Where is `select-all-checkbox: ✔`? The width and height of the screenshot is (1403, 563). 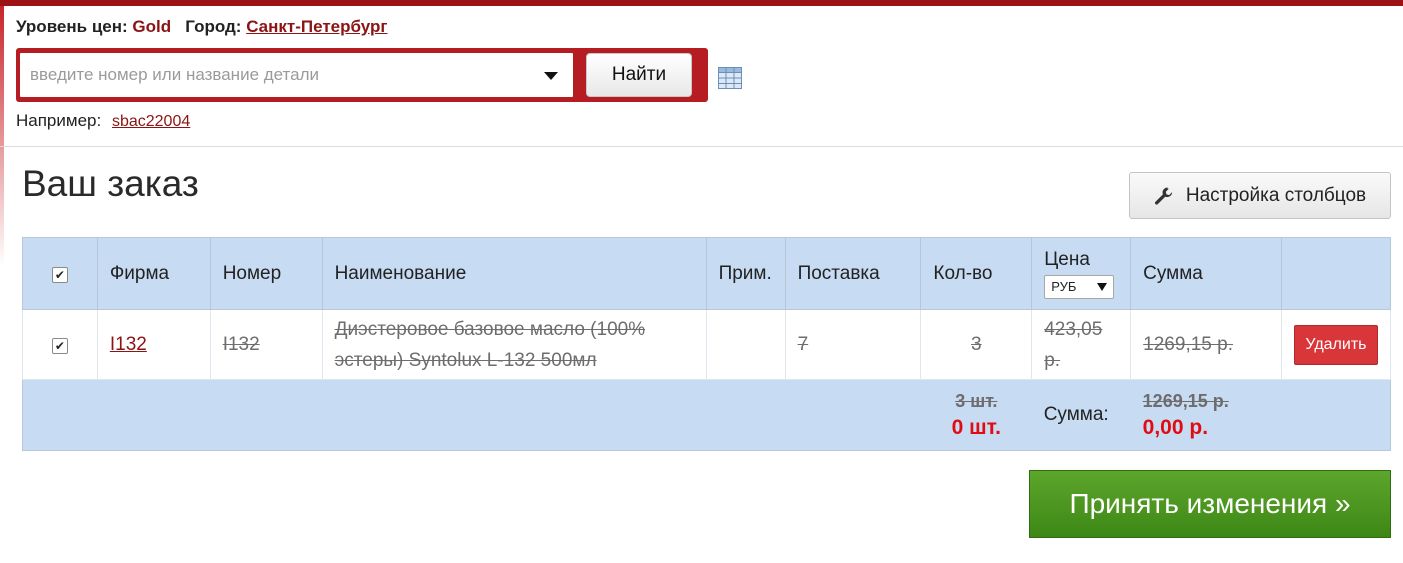 select-all-checkbox: ✔ is located at coordinates (59, 274).